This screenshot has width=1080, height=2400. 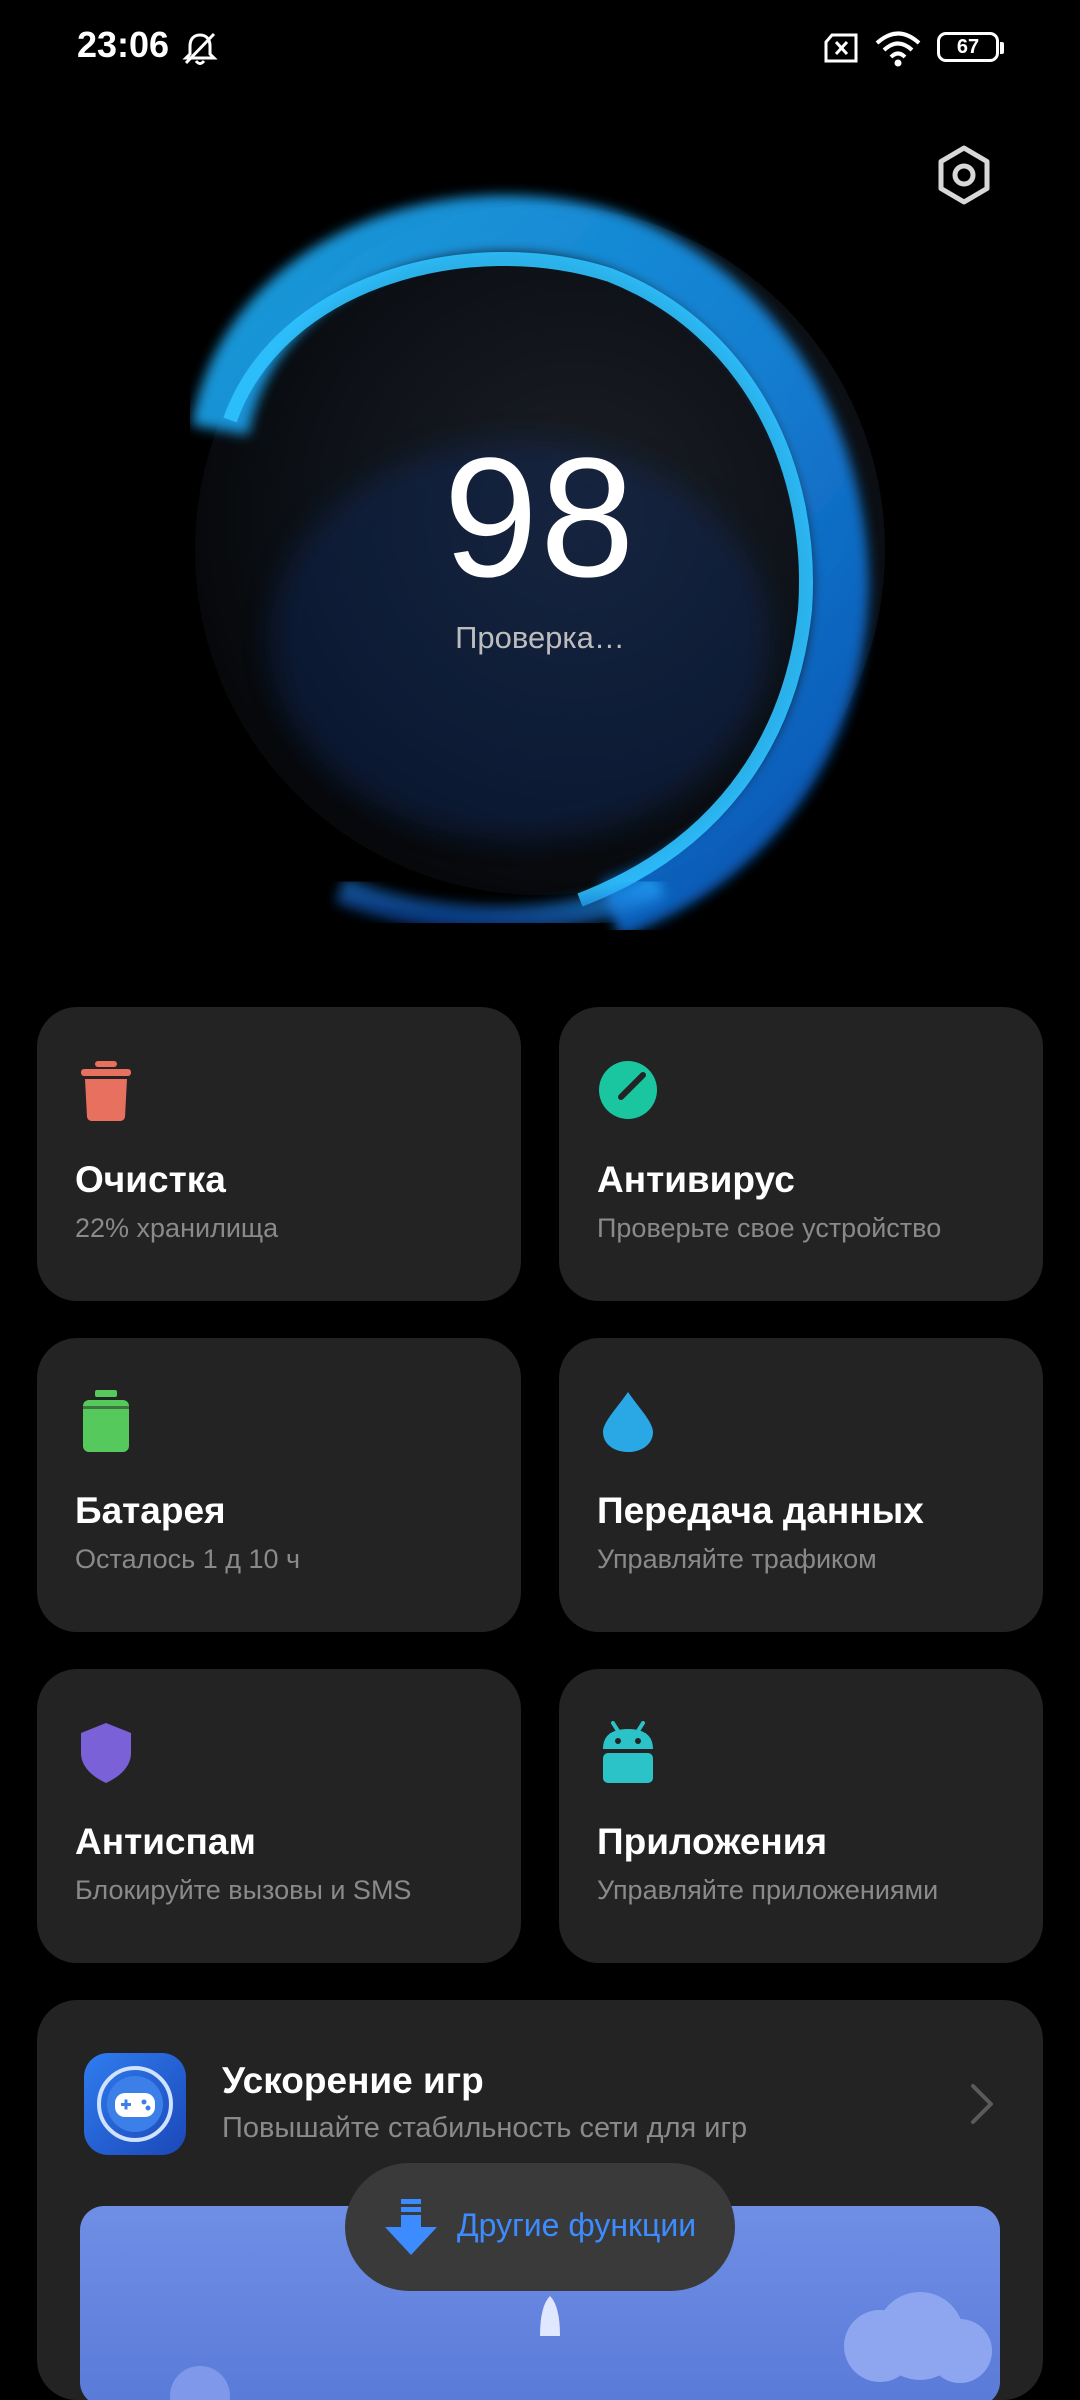 I want to click on tile-subtitle: Проверьте свое устройство, so click(x=769, y=1228).